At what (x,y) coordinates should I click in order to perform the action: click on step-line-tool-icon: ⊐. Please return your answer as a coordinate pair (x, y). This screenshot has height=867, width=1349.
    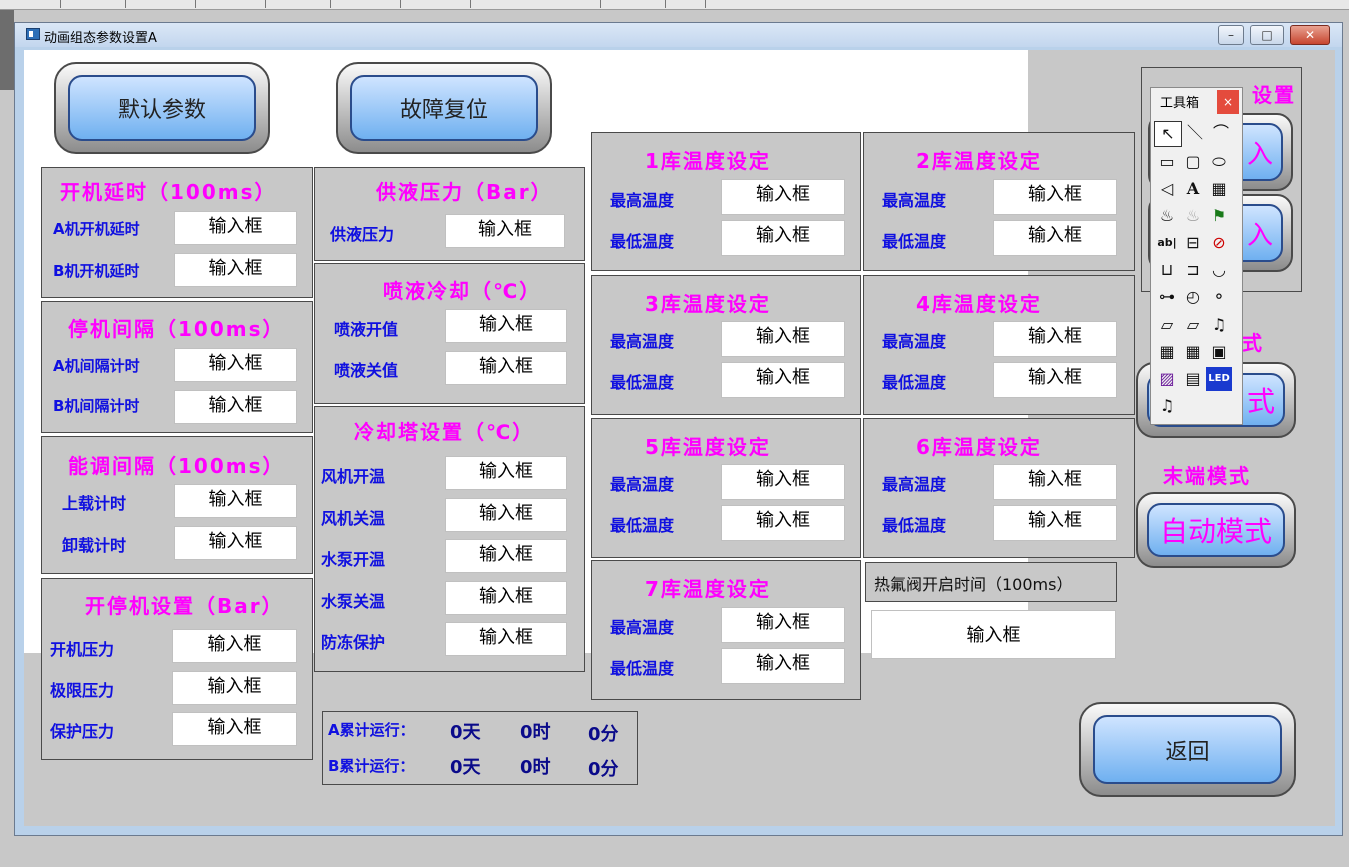
    Looking at the image, I should click on (1193, 270).